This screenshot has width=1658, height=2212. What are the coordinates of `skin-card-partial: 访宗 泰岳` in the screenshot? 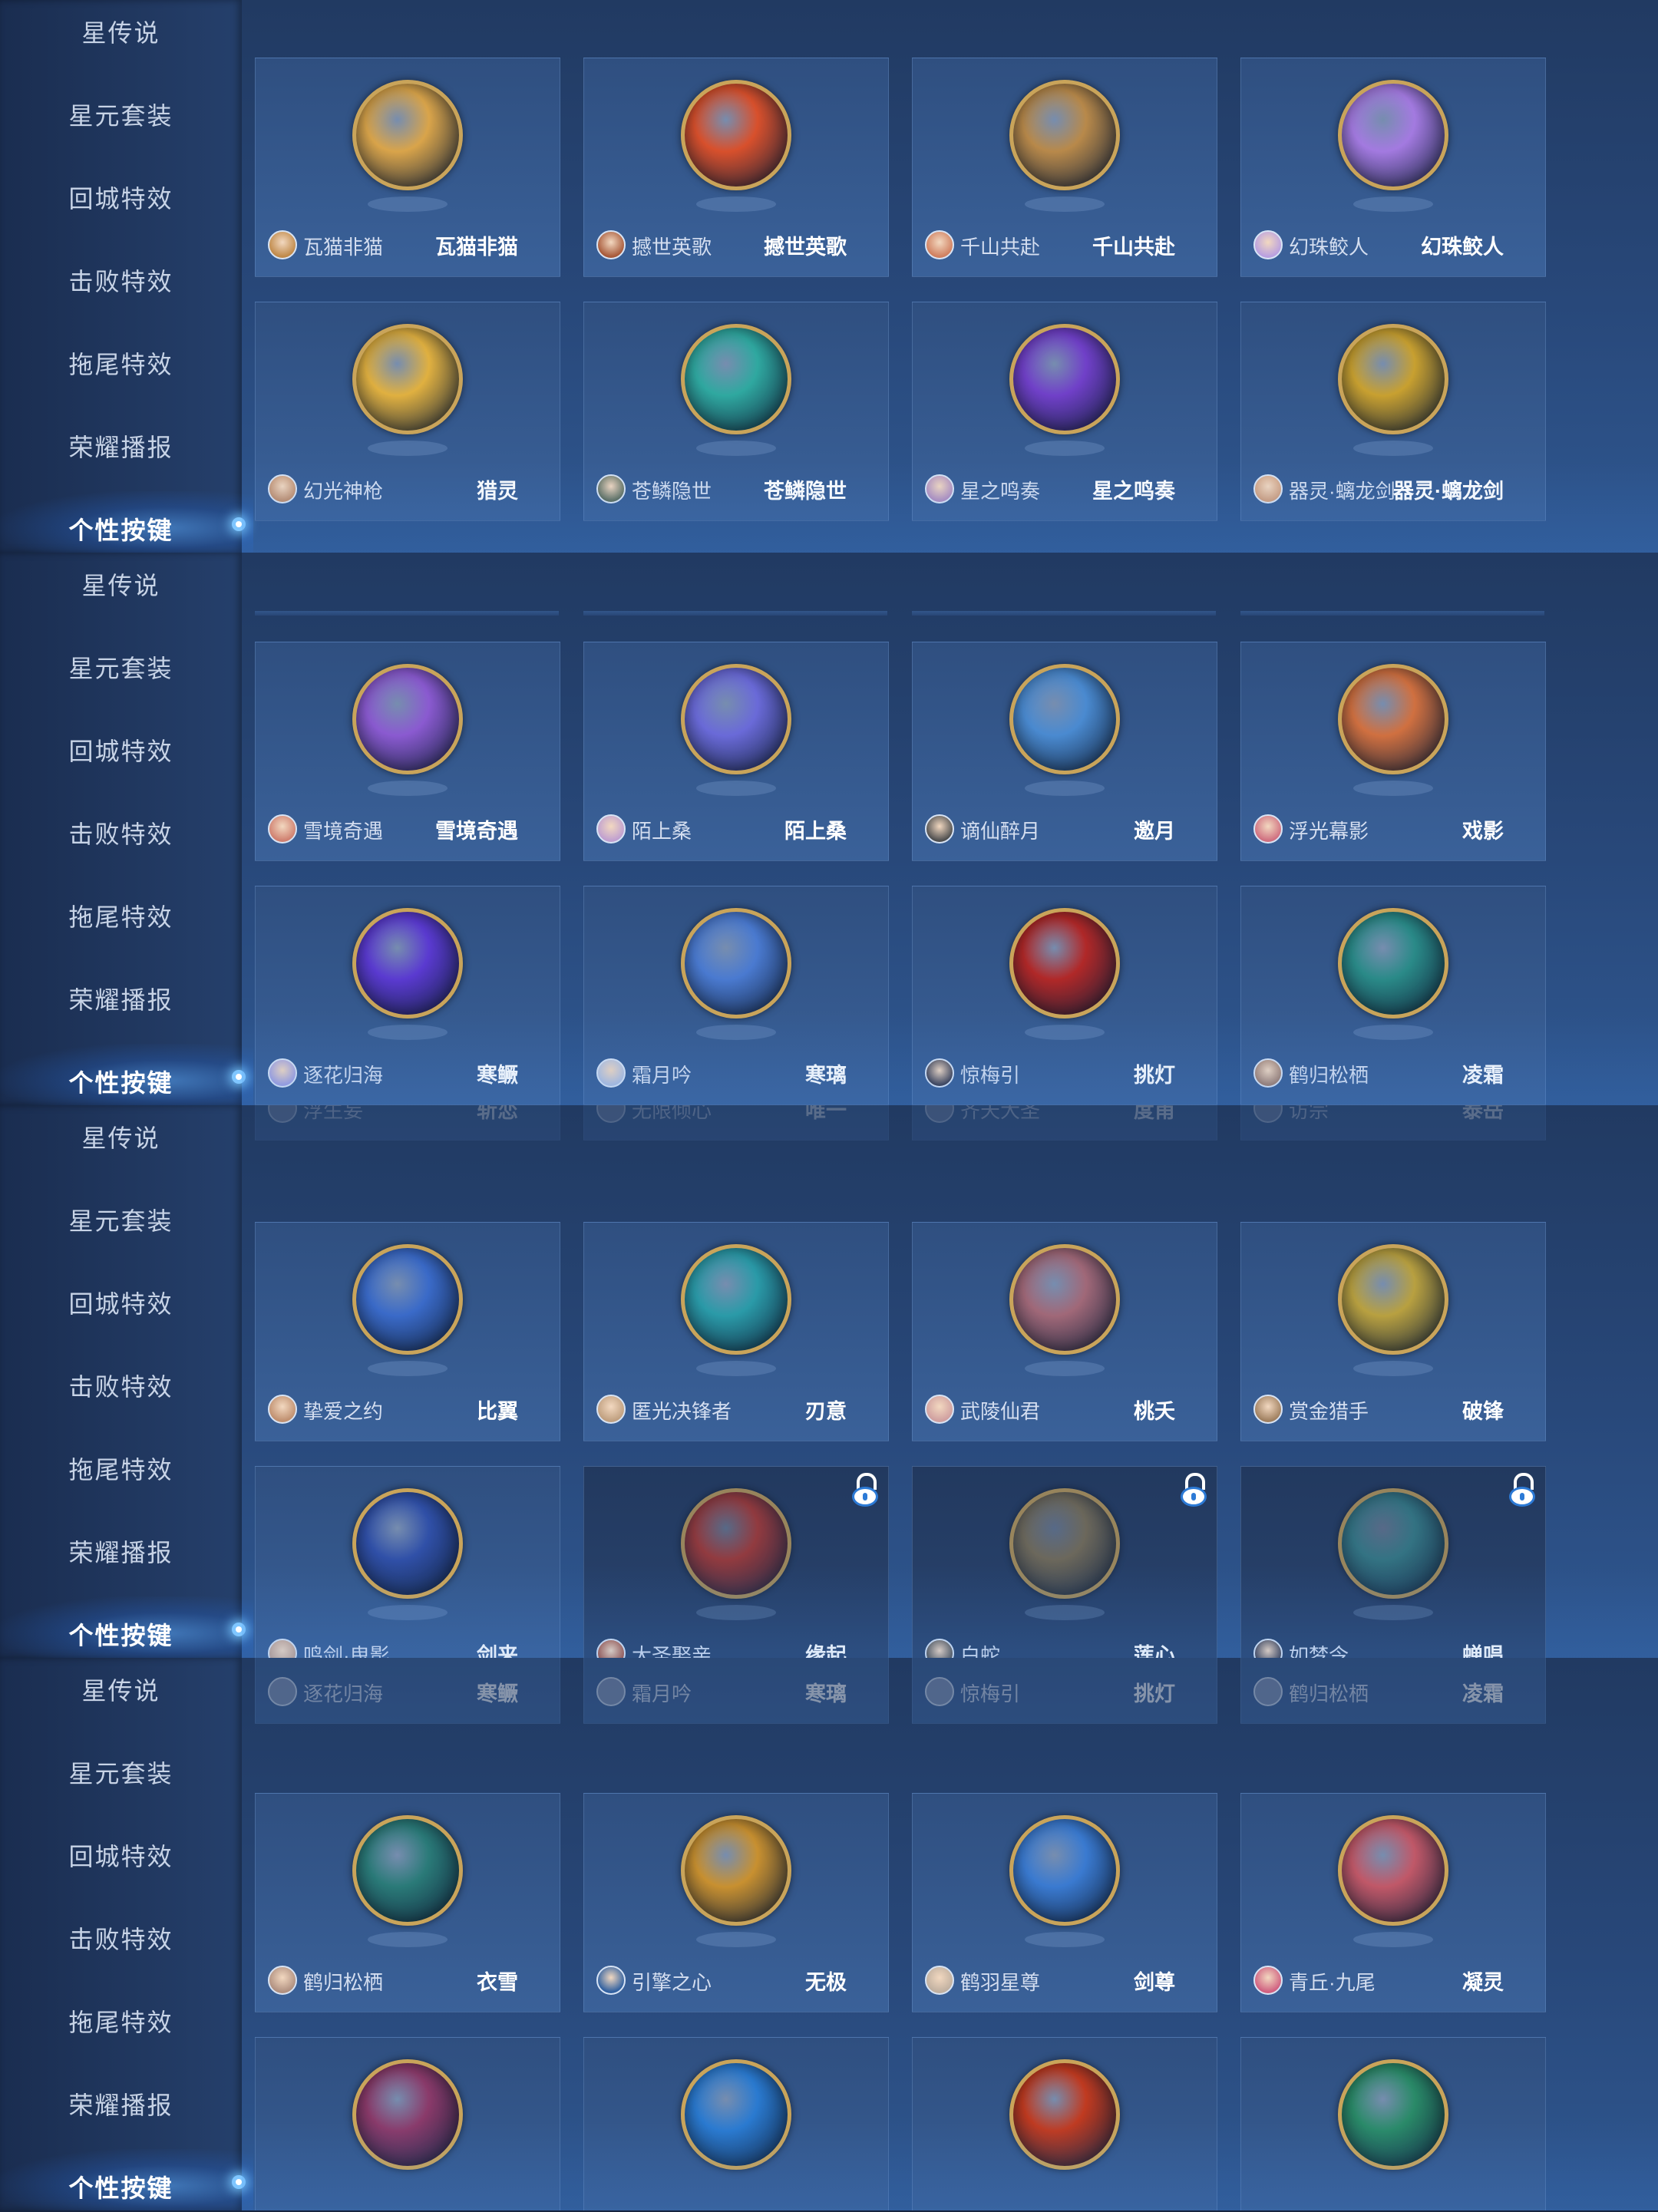 It's located at (1393, 1123).